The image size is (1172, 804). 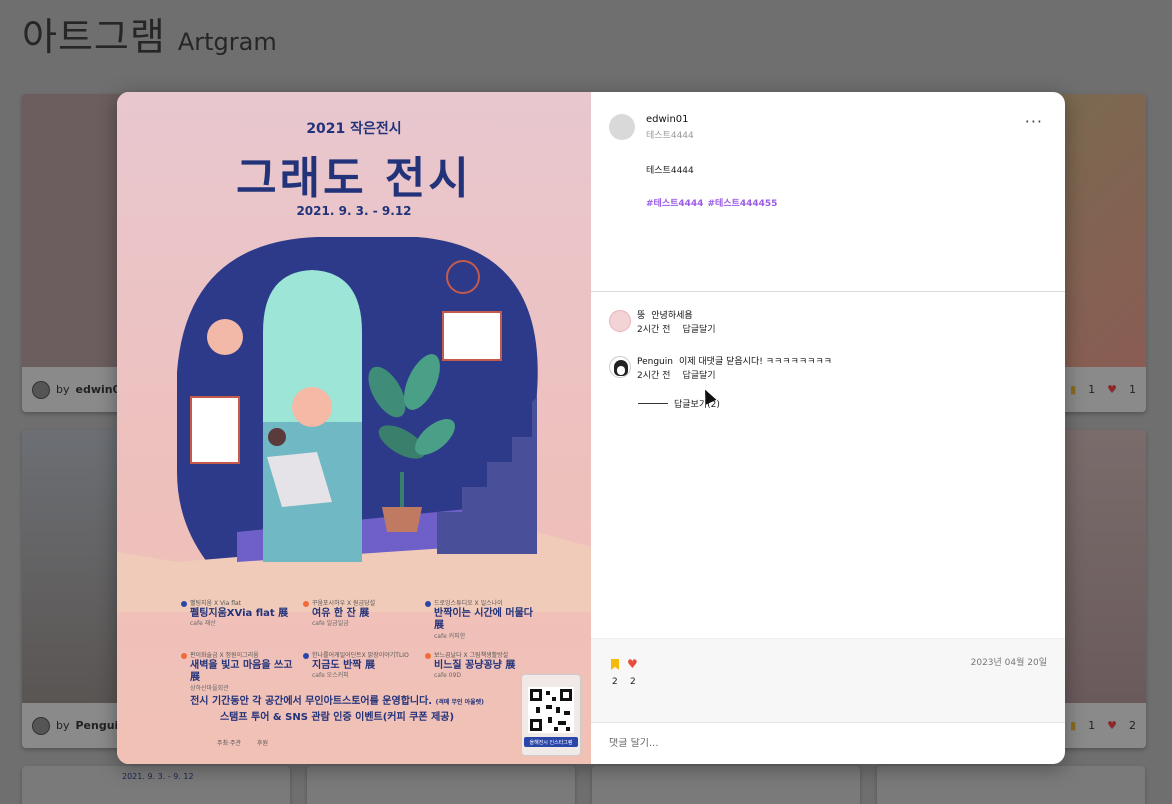 I want to click on bookmark-count: 2, so click(x=615, y=682).